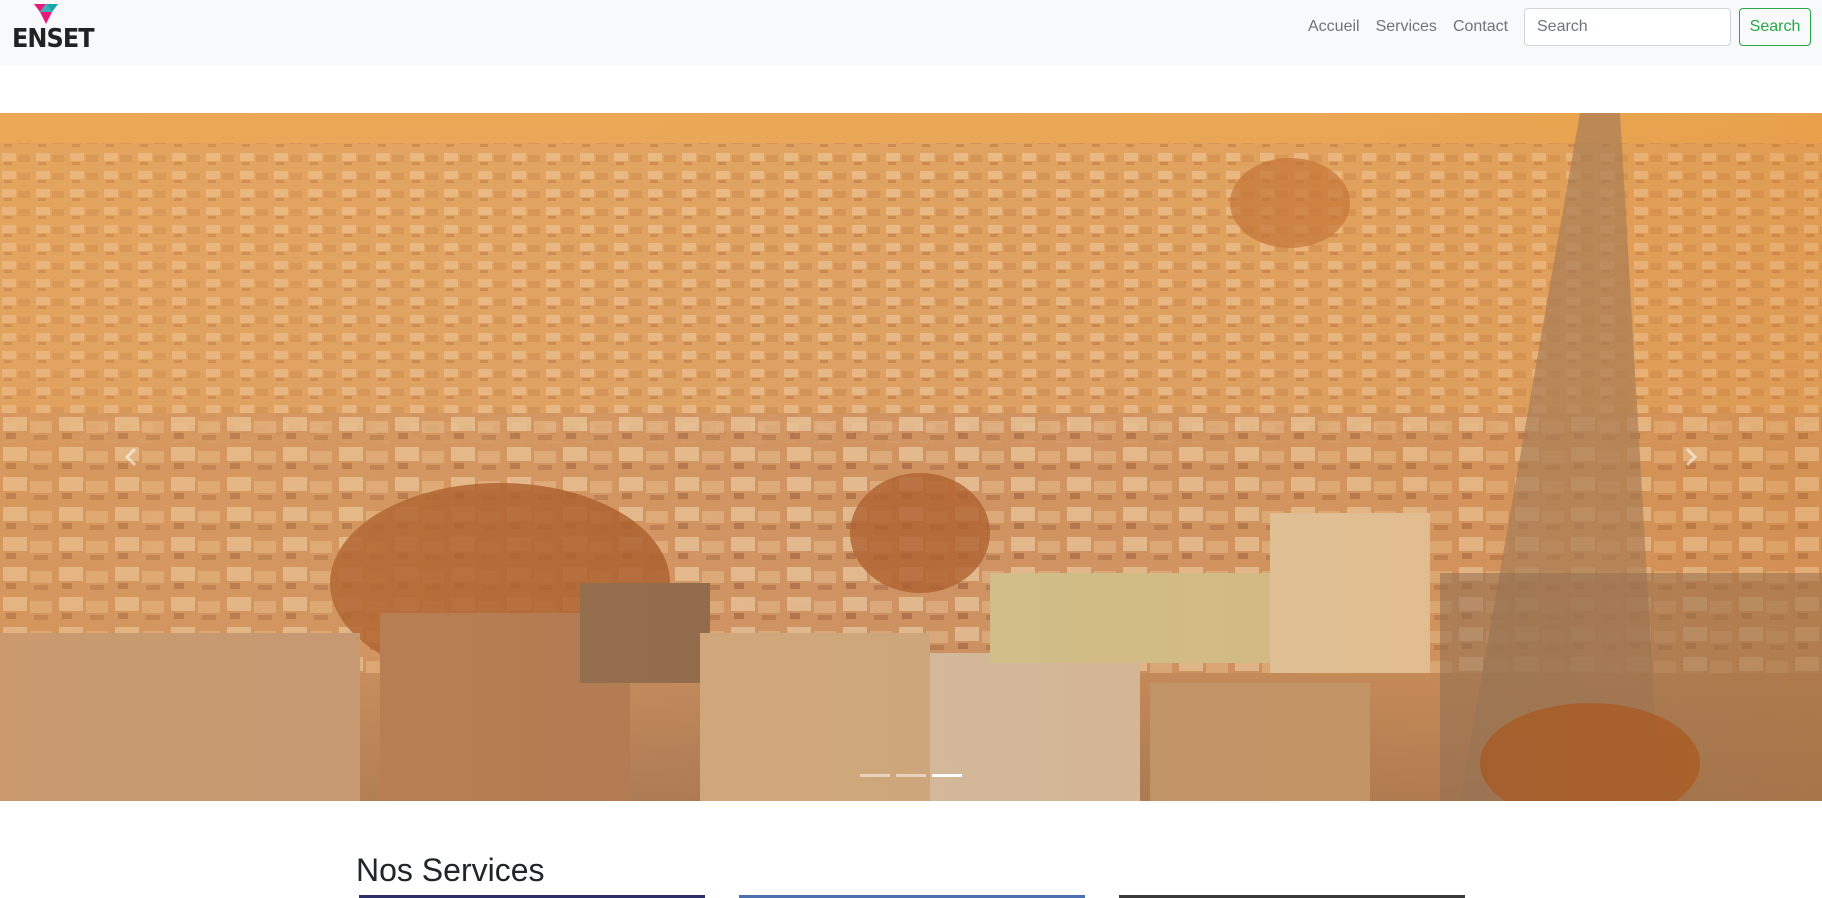 The width and height of the screenshot is (1822, 898). I want to click on carousel-next-button, so click(1690, 457).